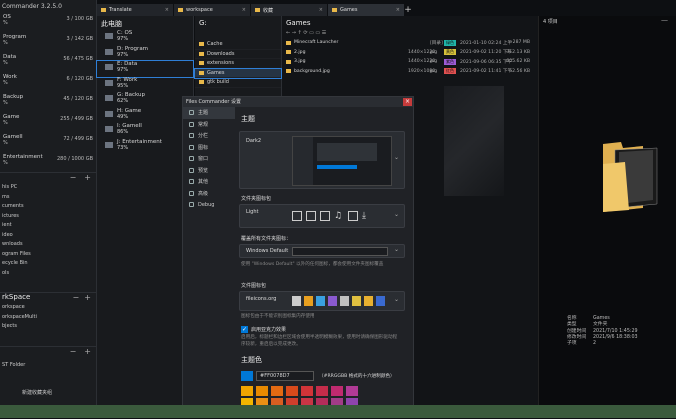  What do you see at coordinates (145, 38) in the screenshot?
I see `drive-item: C: OS 97%` at bounding box center [145, 38].